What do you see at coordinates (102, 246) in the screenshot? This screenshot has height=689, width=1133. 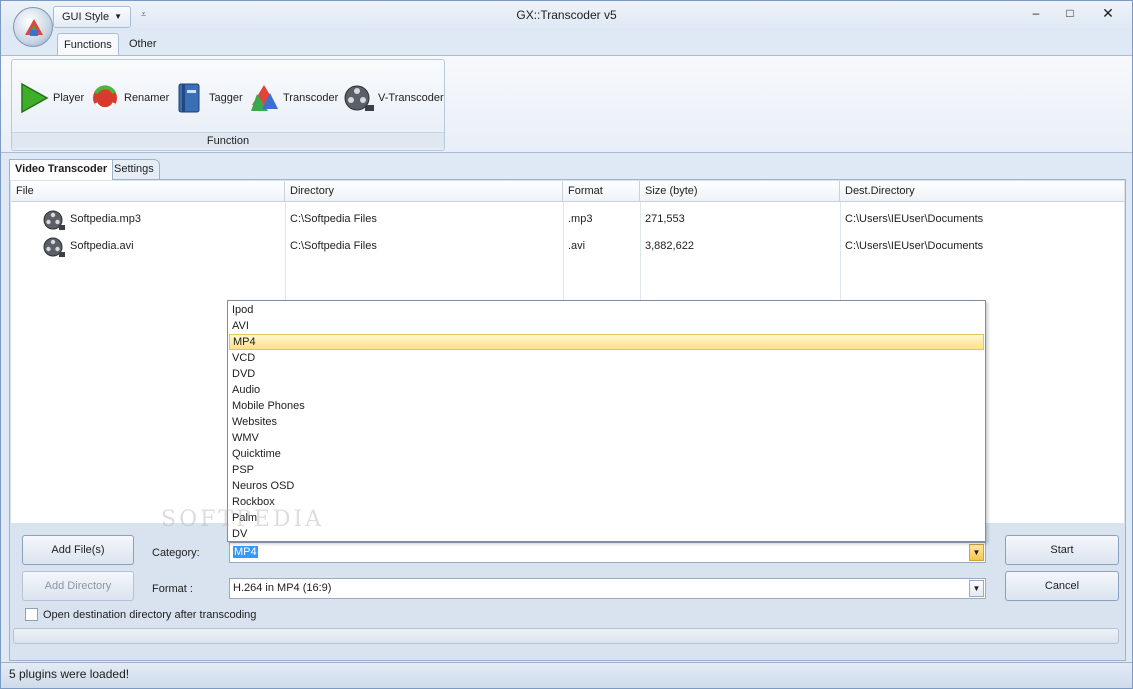 I see `file-name: Softpedia.avi` at bounding box center [102, 246].